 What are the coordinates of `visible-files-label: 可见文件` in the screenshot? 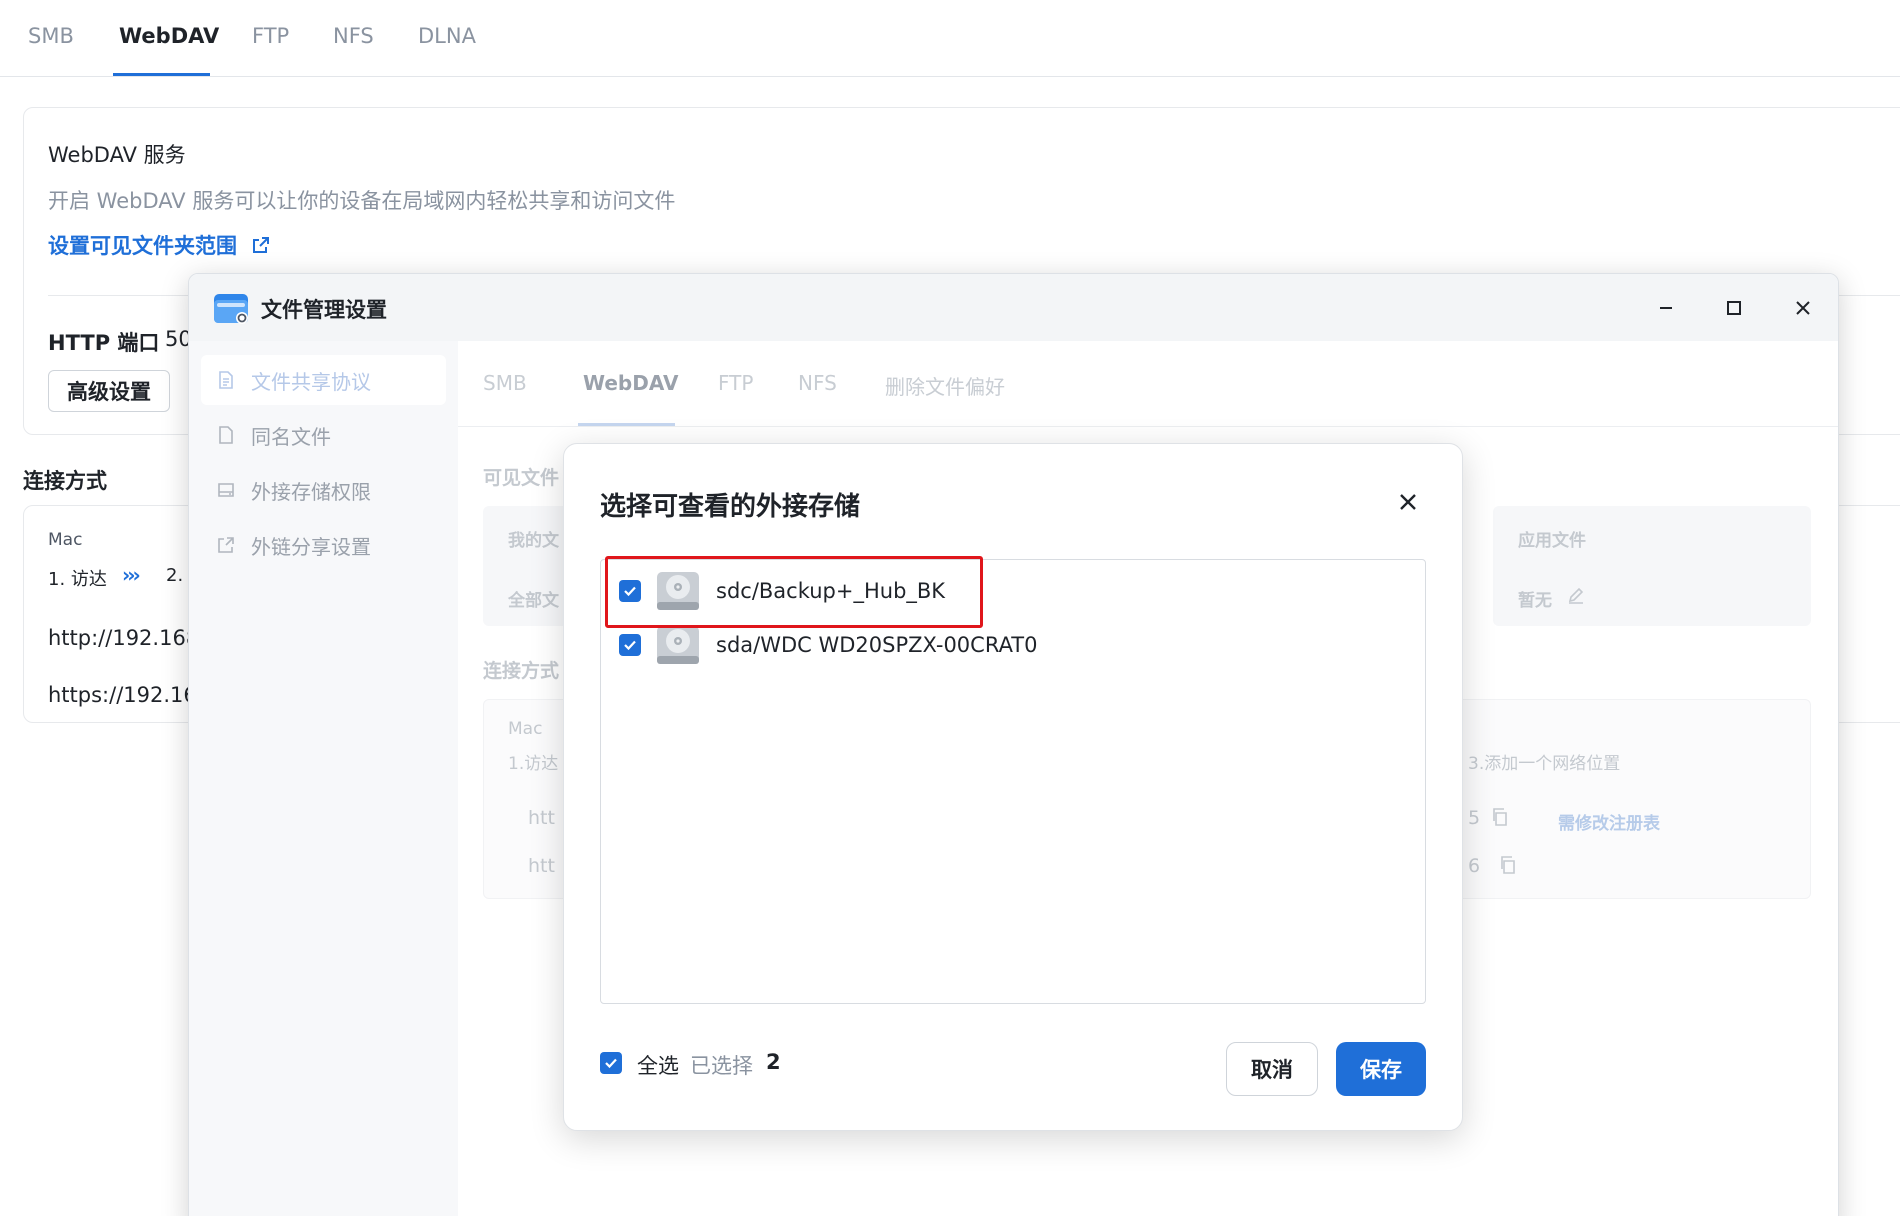 It's located at (521, 478).